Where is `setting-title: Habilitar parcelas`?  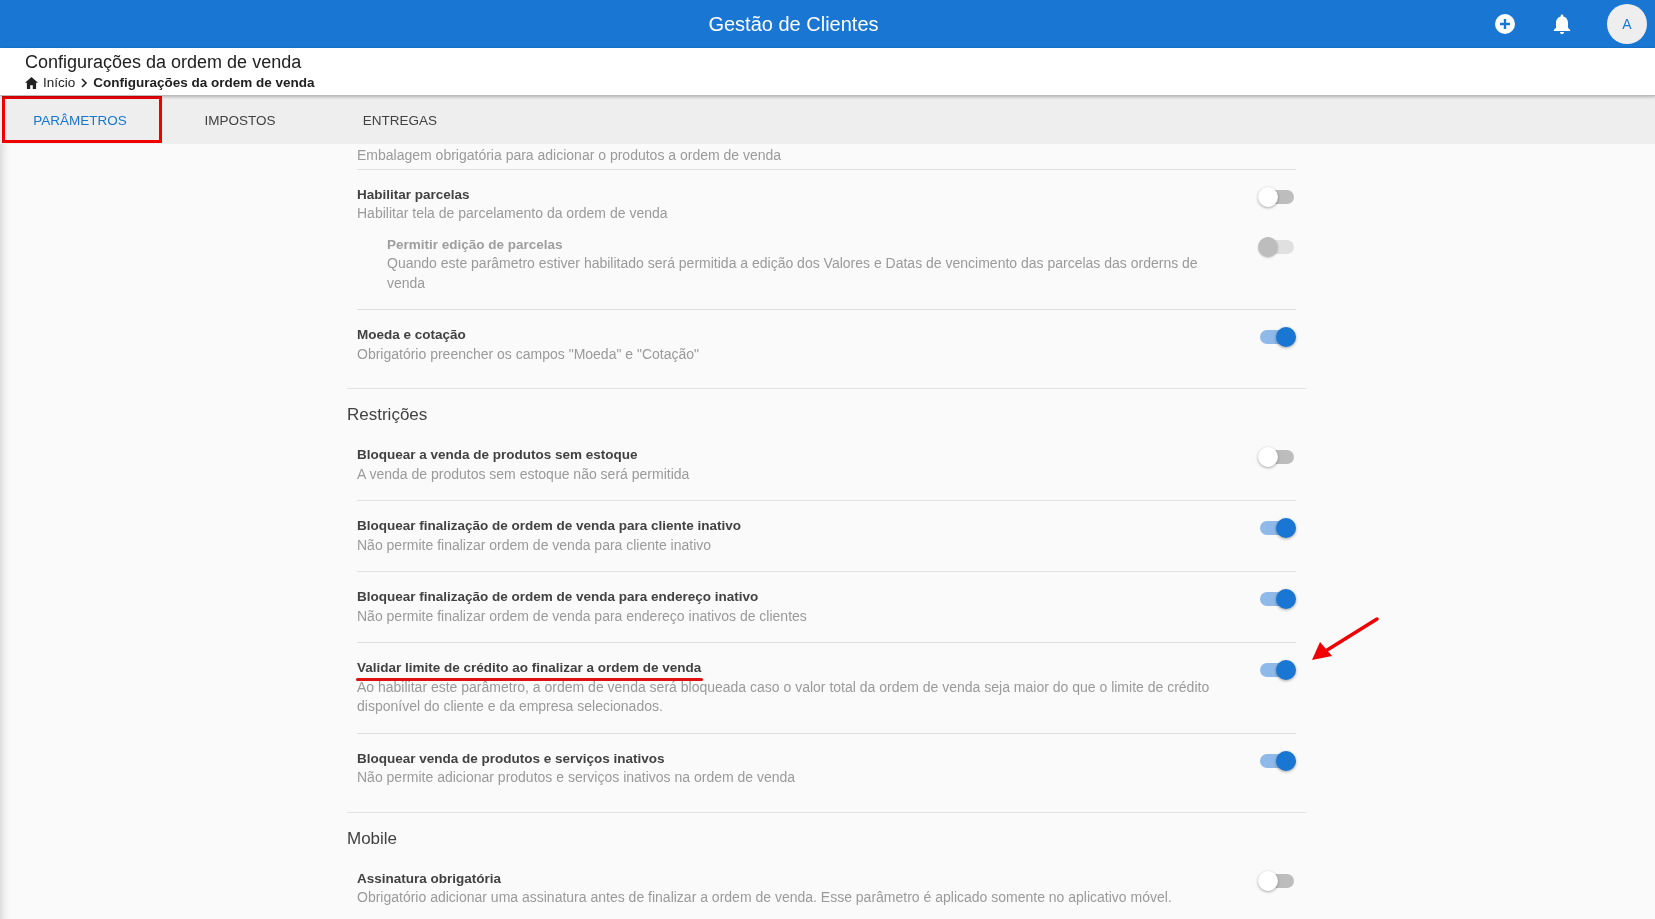
setting-title: Habilitar parcelas is located at coordinates (413, 194).